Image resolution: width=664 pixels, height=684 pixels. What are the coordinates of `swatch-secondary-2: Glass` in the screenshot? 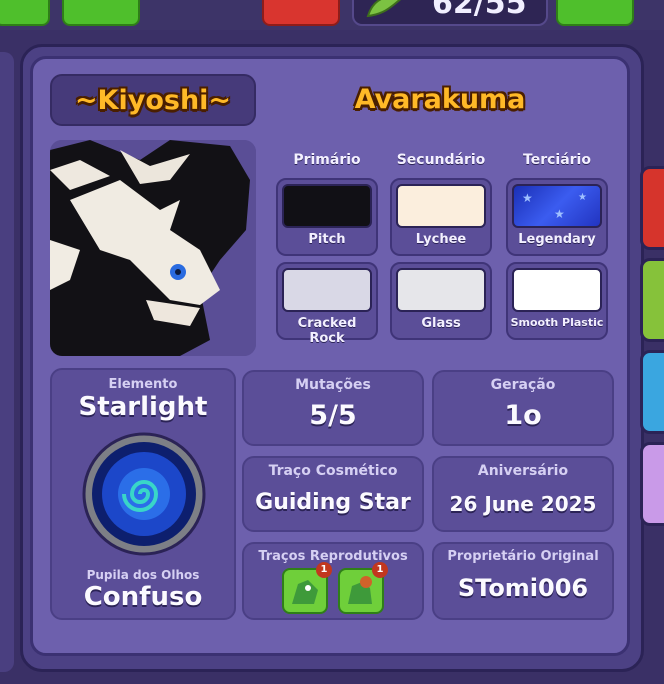 It's located at (441, 301).